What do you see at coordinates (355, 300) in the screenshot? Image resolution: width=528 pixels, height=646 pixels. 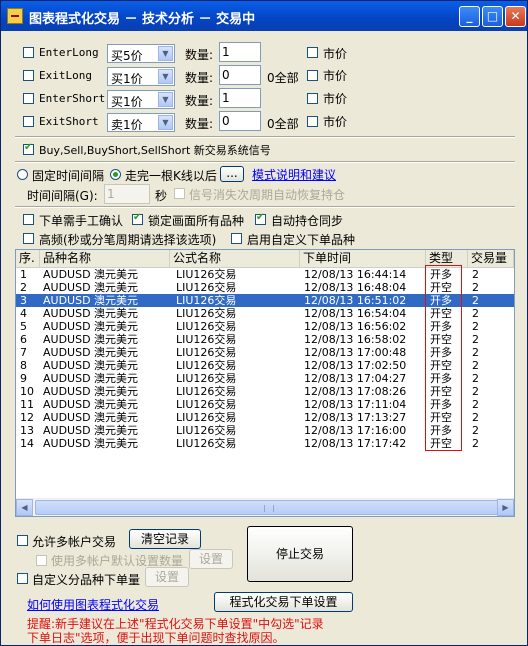 I see `cell-time: 12/08/13 16:51:02` at bounding box center [355, 300].